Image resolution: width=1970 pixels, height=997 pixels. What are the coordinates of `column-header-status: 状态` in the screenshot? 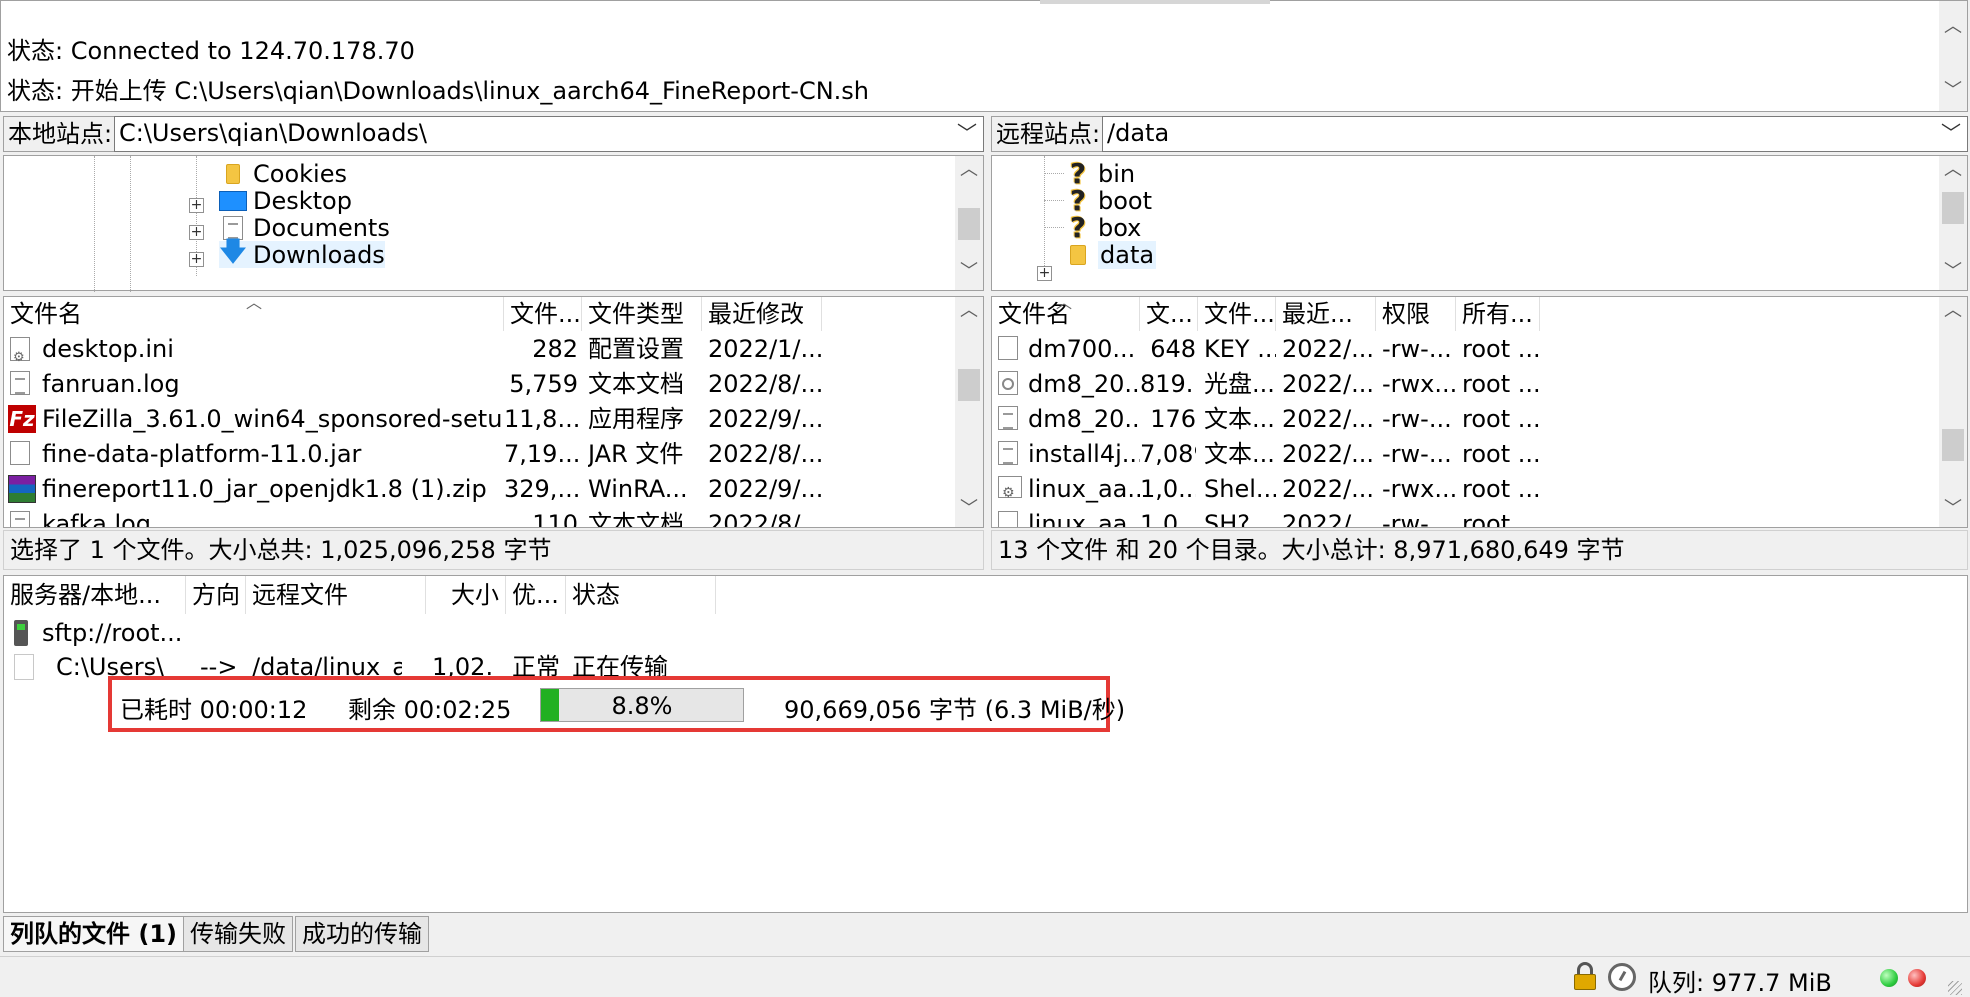 It's located at (641, 595).